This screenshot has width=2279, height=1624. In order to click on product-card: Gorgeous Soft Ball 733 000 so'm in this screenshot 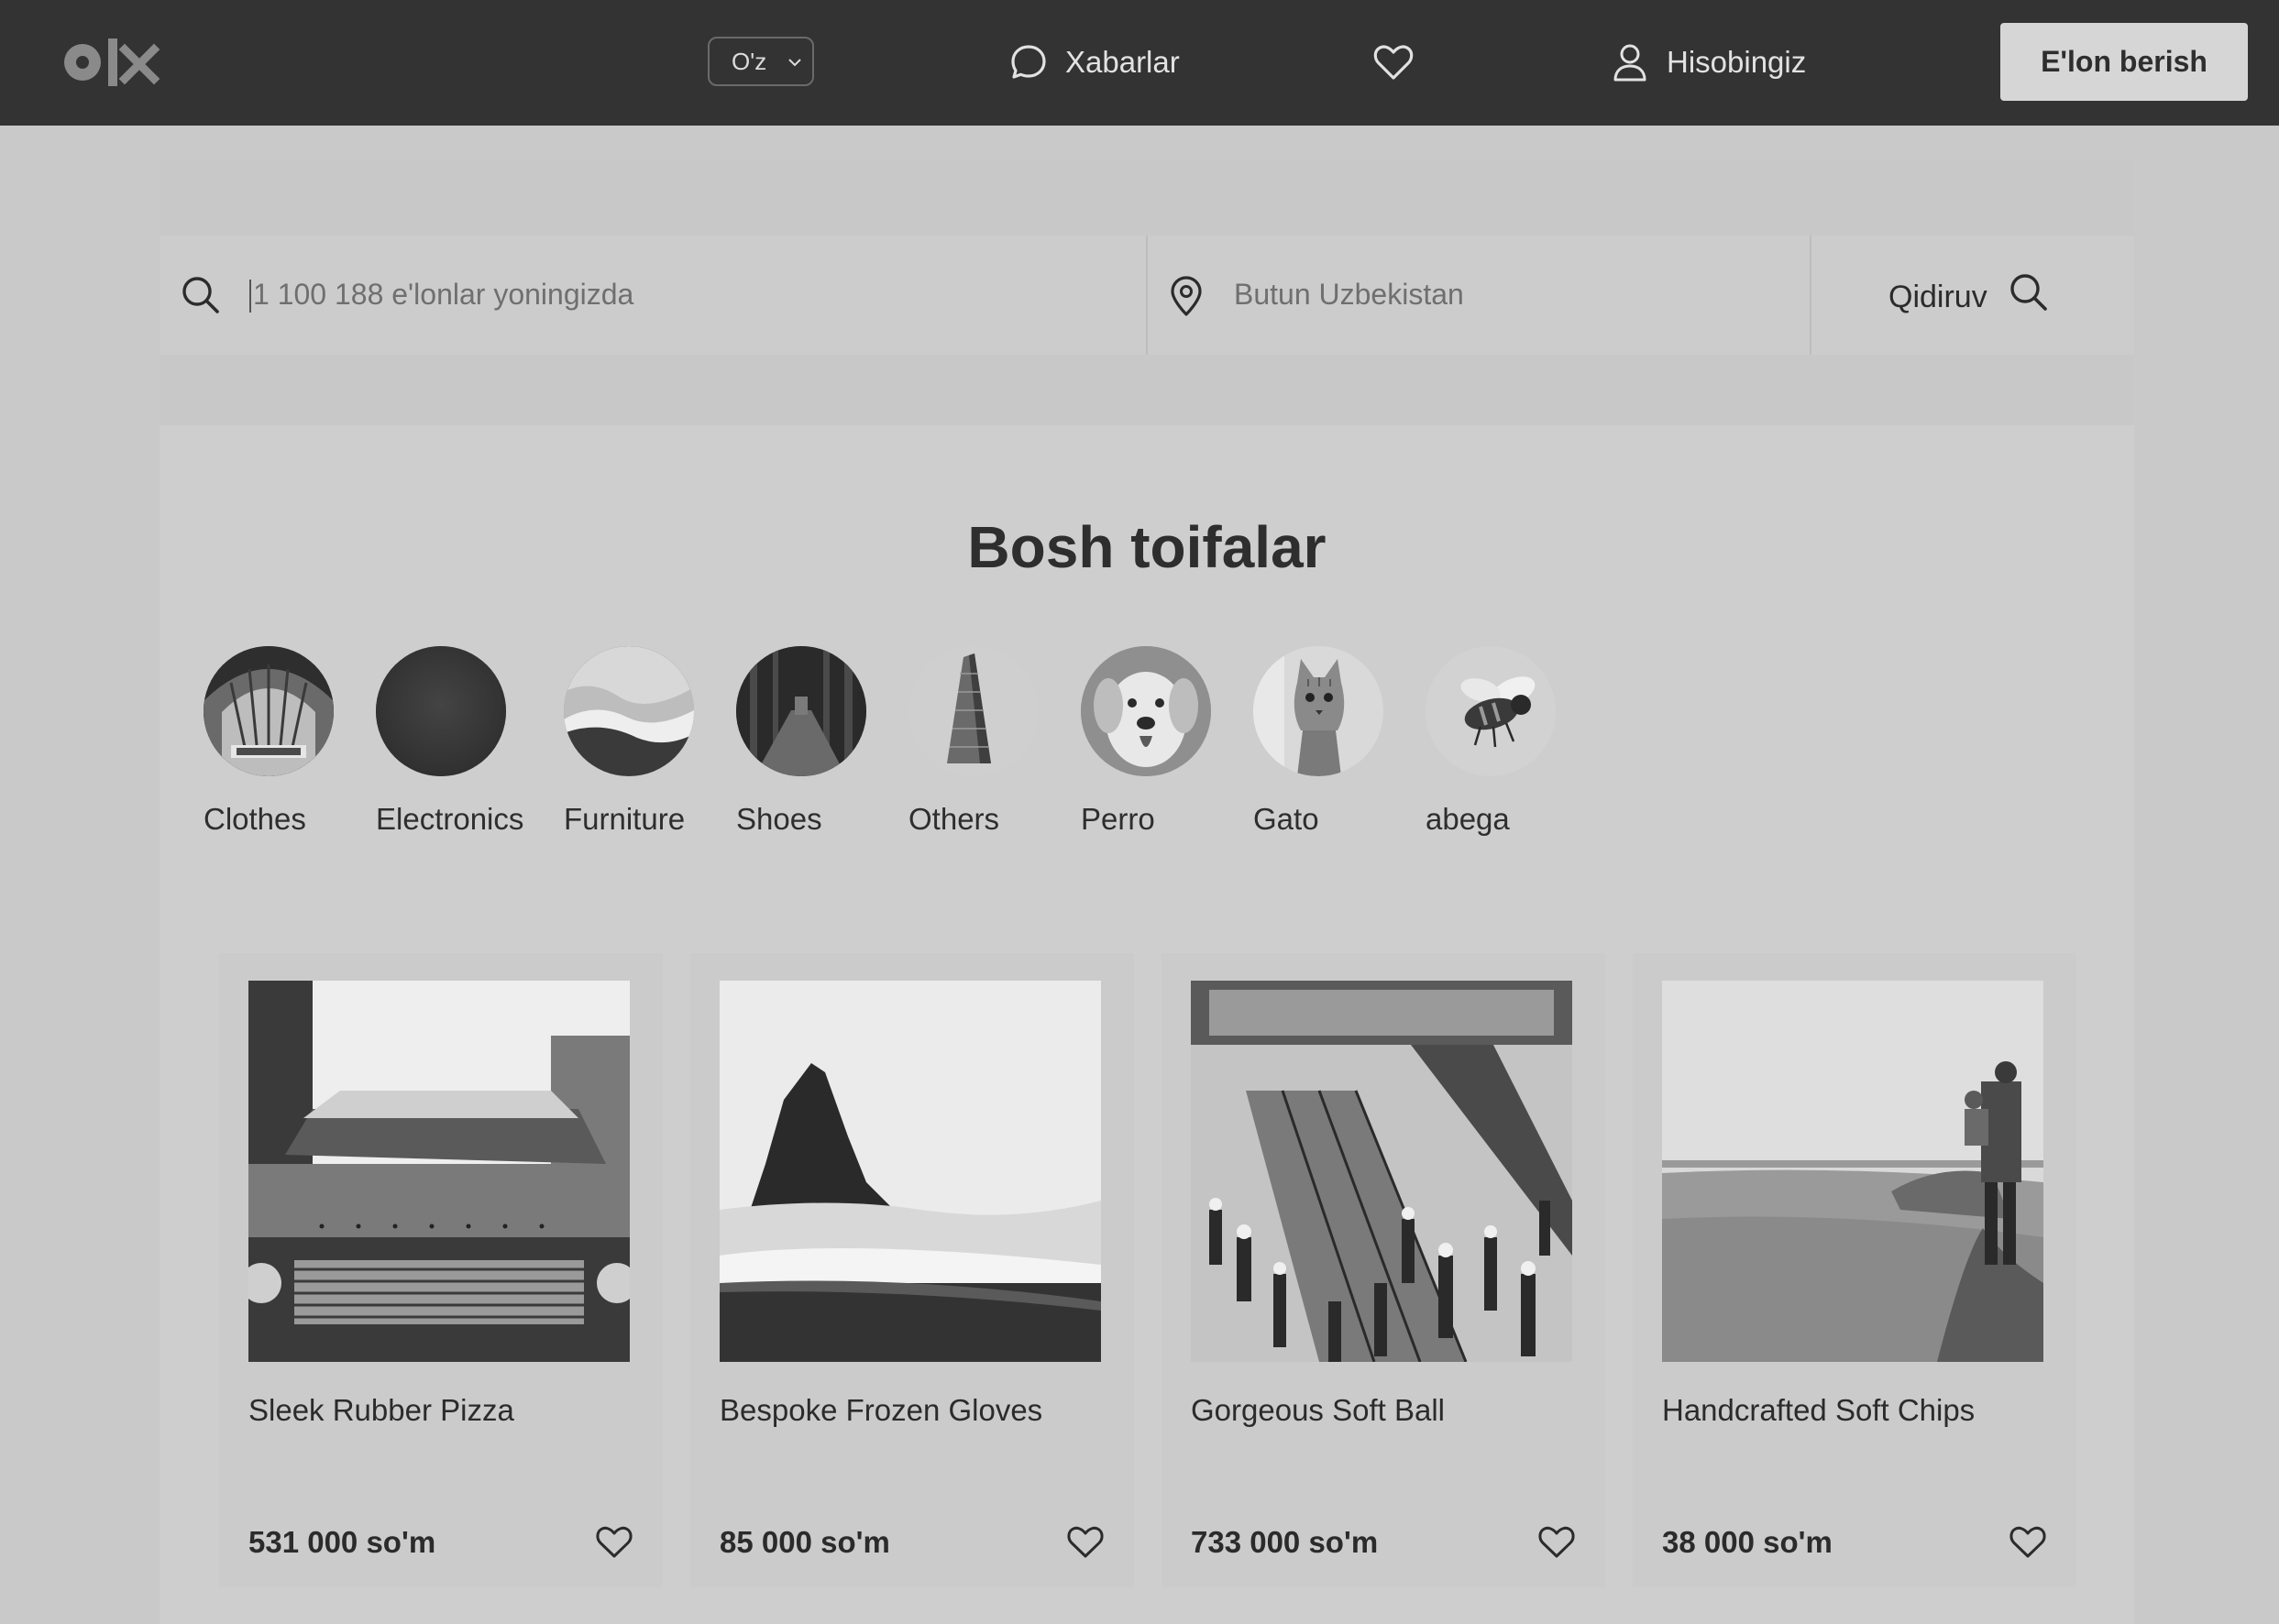, I will do `click(1383, 1270)`.